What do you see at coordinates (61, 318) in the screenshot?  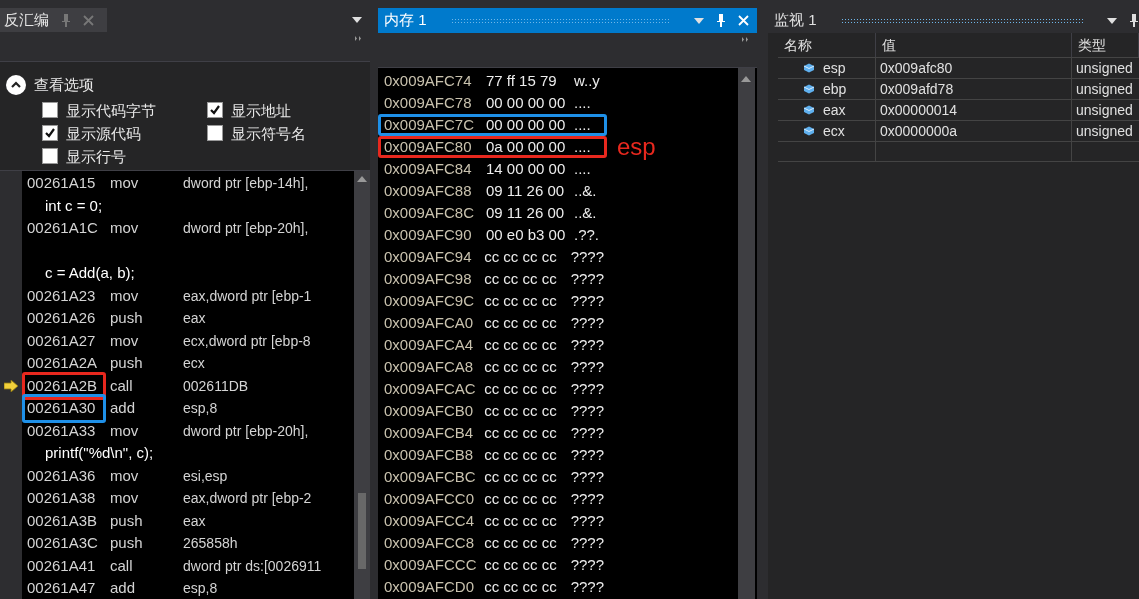 I see `address-text: 00261A26` at bounding box center [61, 318].